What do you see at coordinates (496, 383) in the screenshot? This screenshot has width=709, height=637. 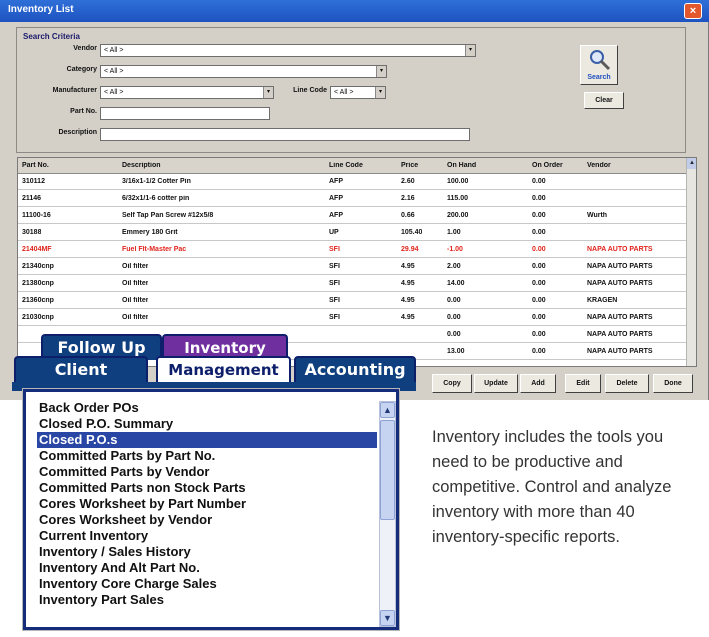 I see `update-button: Update` at bounding box center [496, 383].